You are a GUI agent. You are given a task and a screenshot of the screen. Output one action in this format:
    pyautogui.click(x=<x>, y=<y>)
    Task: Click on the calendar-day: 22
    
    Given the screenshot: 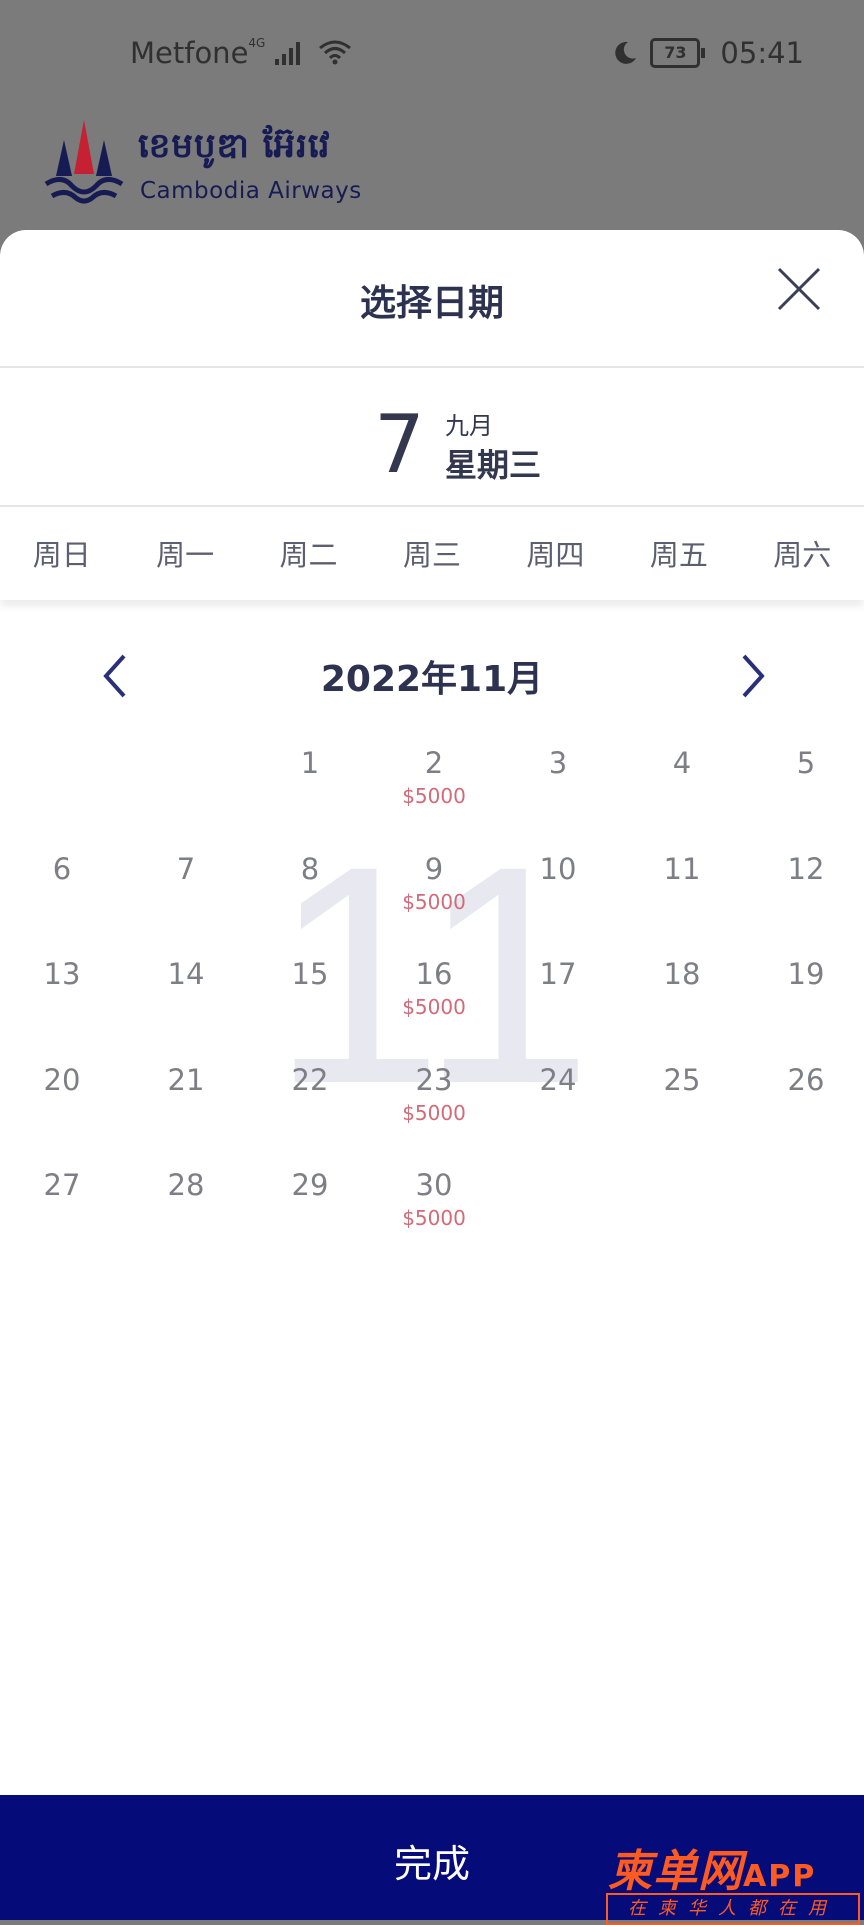 What is the action you would take?
    pyautogui.click(x=310, y=1105)
    